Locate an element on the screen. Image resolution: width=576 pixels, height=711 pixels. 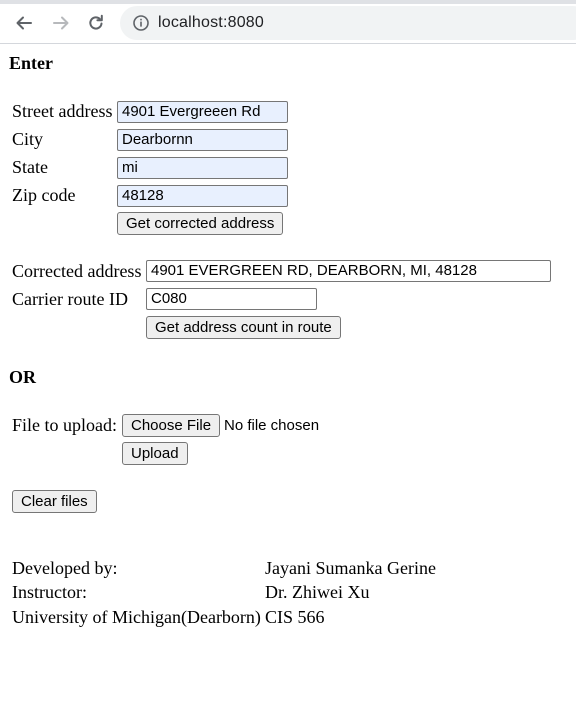
forward-arrow-icon is located at coordinates (61, 23).